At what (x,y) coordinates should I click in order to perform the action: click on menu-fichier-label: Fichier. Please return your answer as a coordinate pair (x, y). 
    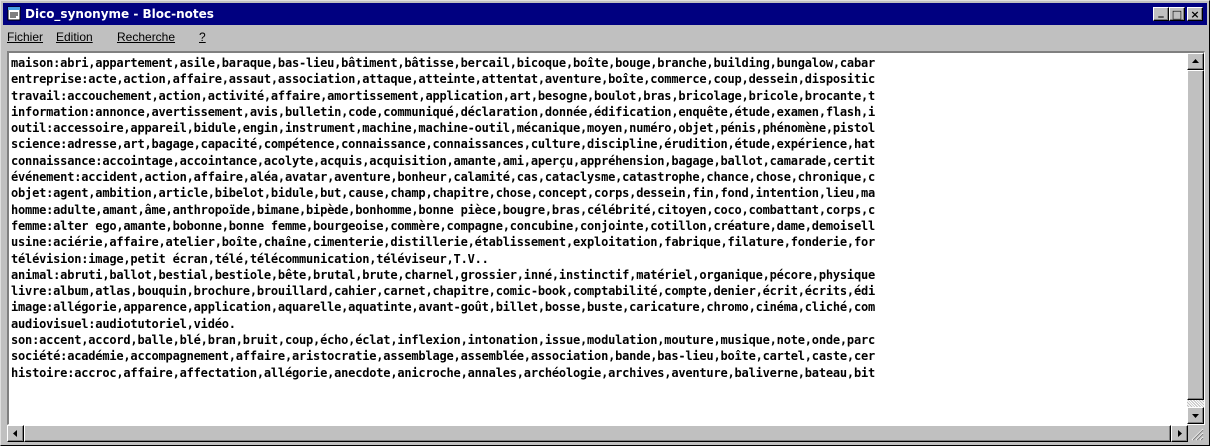
    Looking at the image, I should click on (25, 37).